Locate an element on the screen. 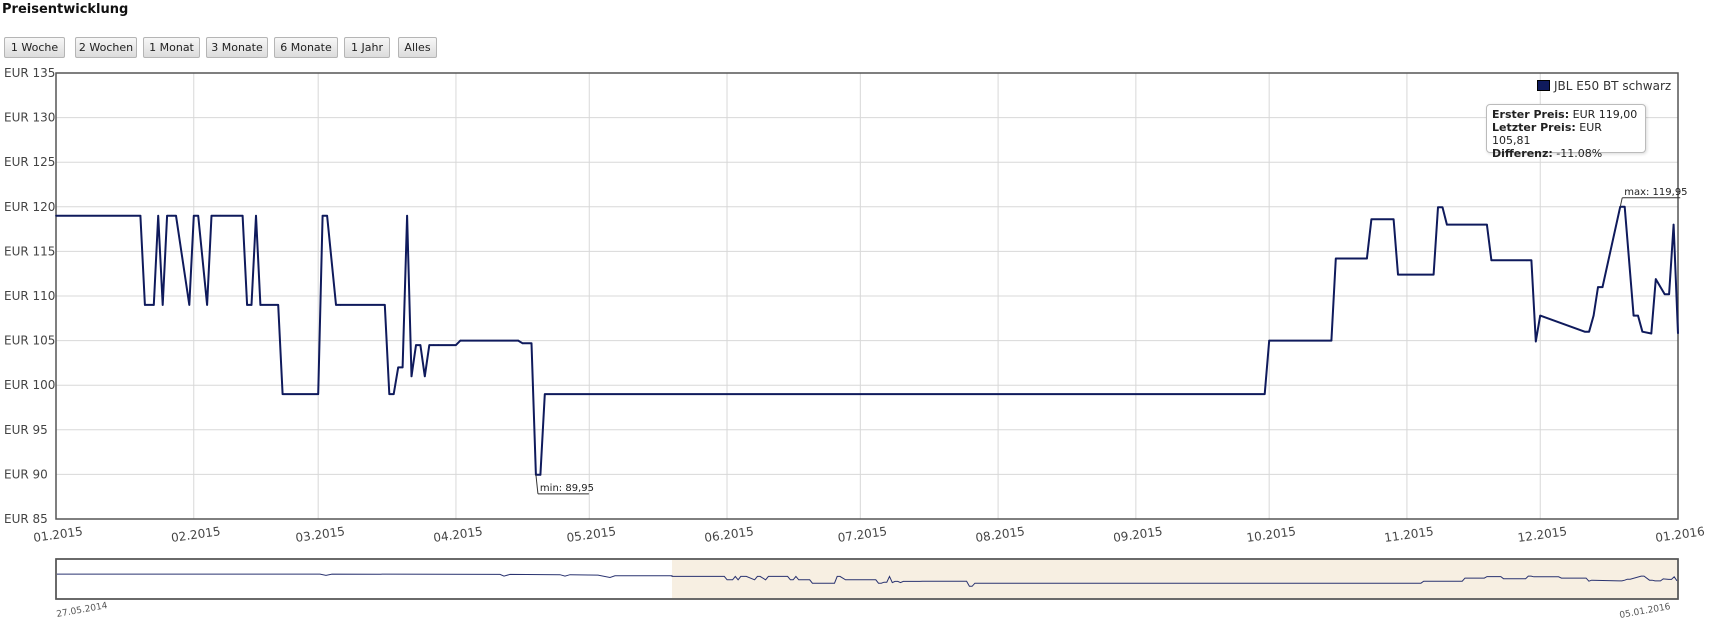 The width and height of the screenshot is (1714, 636). y-tick-label: EUR 120 is located at coordinates (29, 207).